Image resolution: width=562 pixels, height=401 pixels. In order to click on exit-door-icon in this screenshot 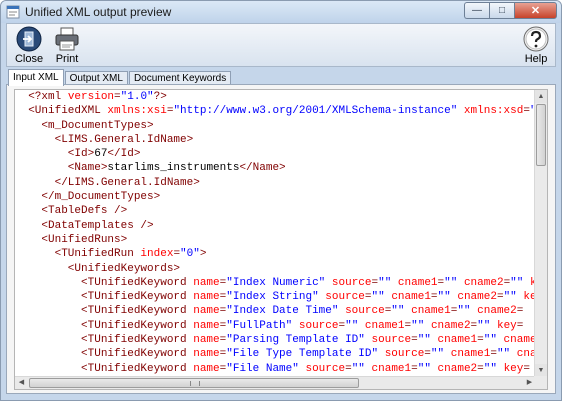, I will do `click(29, 39)`.